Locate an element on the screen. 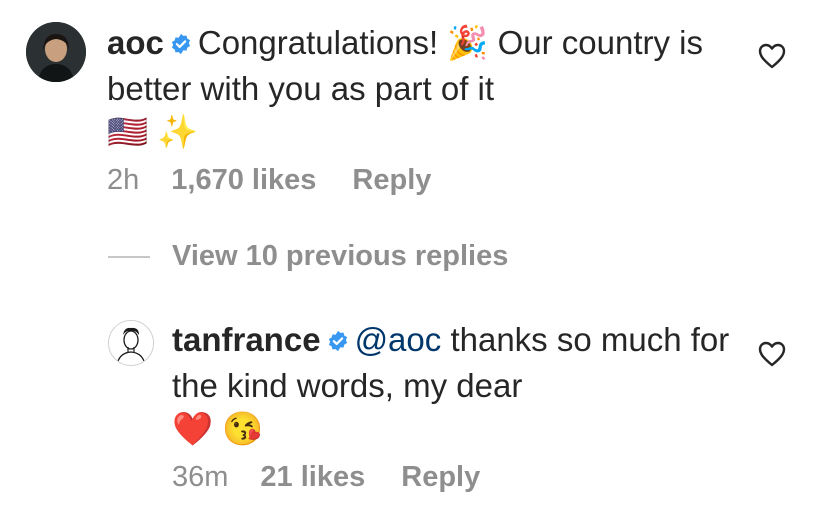 This screenshot has width=828, height=525. view-previous-replies: View 10 previous replies is located at coordinates (308, 256).